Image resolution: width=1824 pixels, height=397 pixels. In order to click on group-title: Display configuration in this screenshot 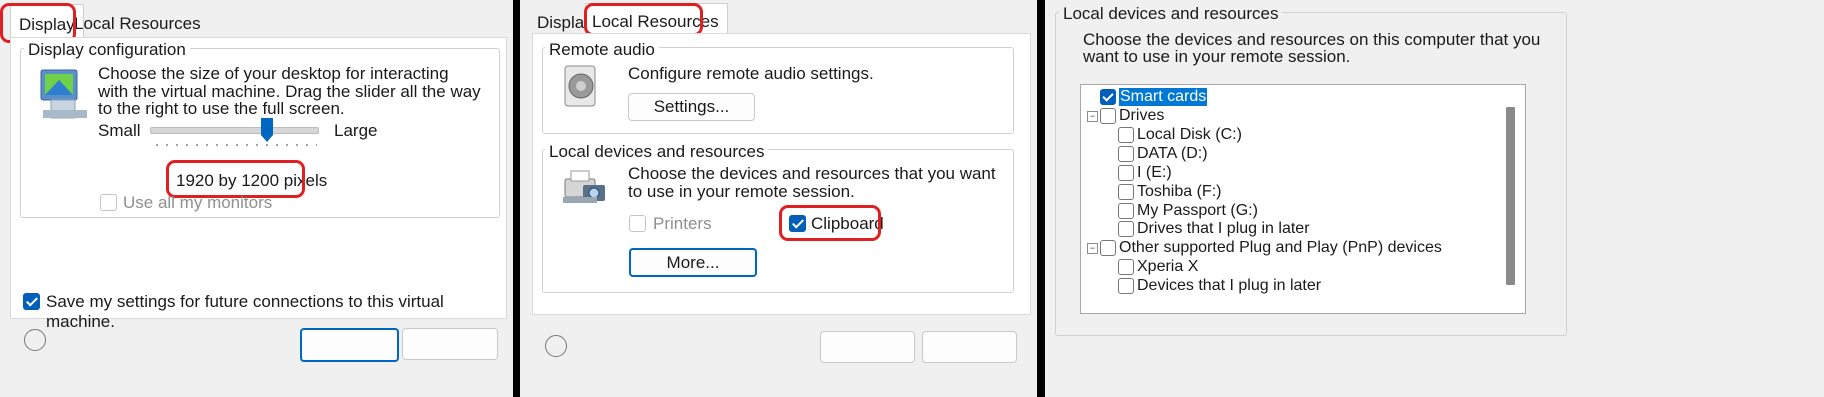, I will do `click(107, 50)`.